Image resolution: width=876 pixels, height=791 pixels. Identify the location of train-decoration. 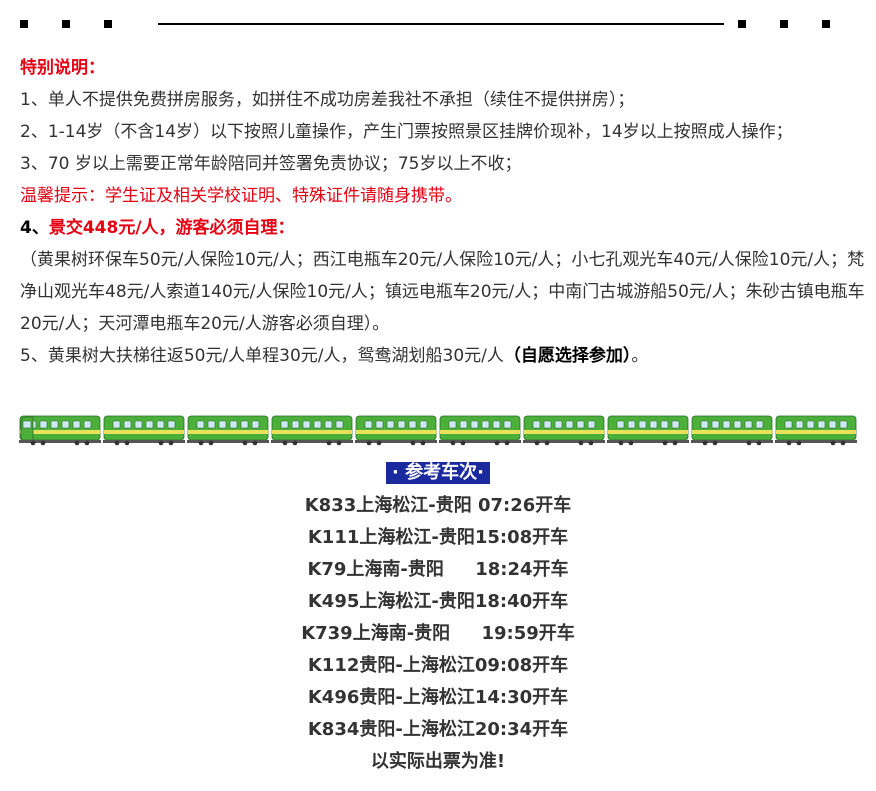
(442, 429).